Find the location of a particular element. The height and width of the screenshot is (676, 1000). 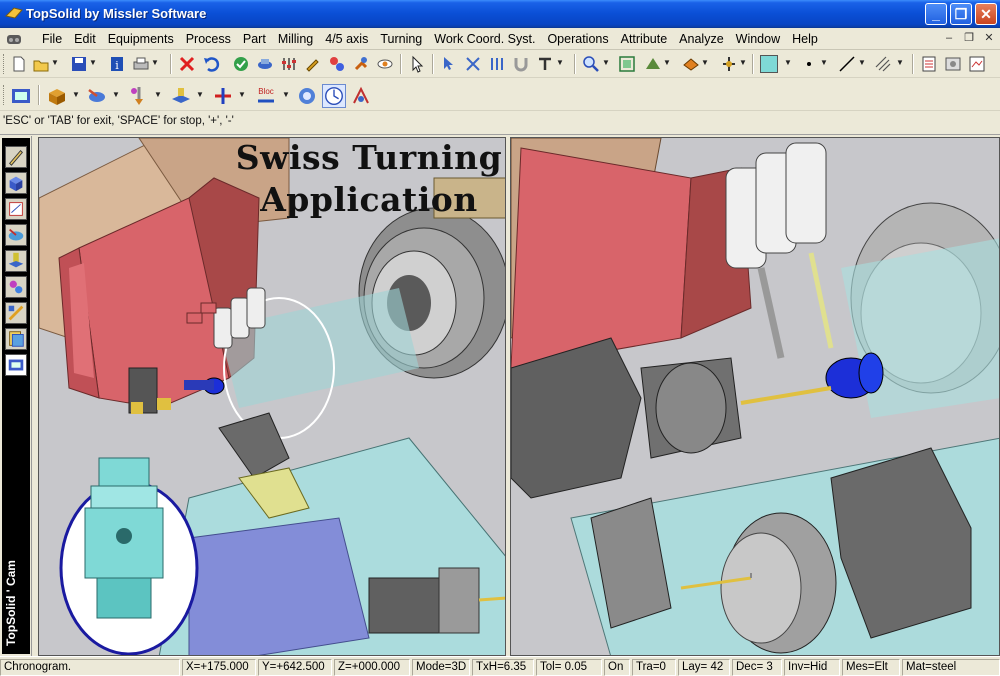

cam-tools-icon is located at coordinates (16, 287).